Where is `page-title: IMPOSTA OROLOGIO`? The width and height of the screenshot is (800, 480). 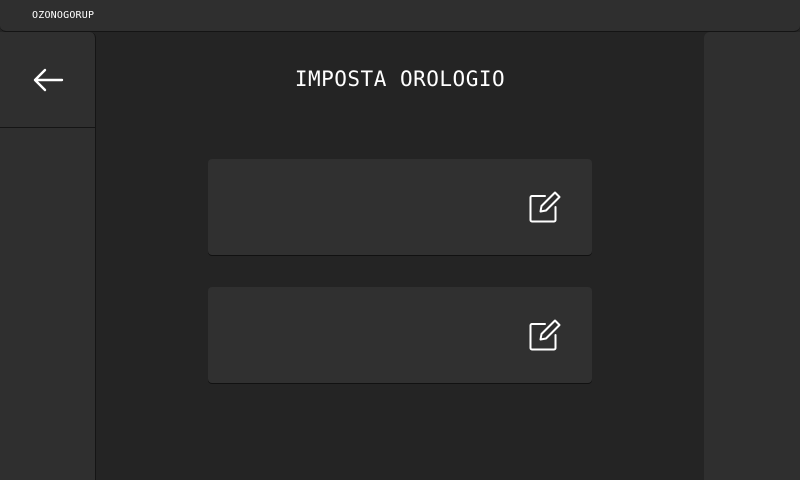
page-title: IMPOSTA OROLOGIO is located at coordinates (400, 79).